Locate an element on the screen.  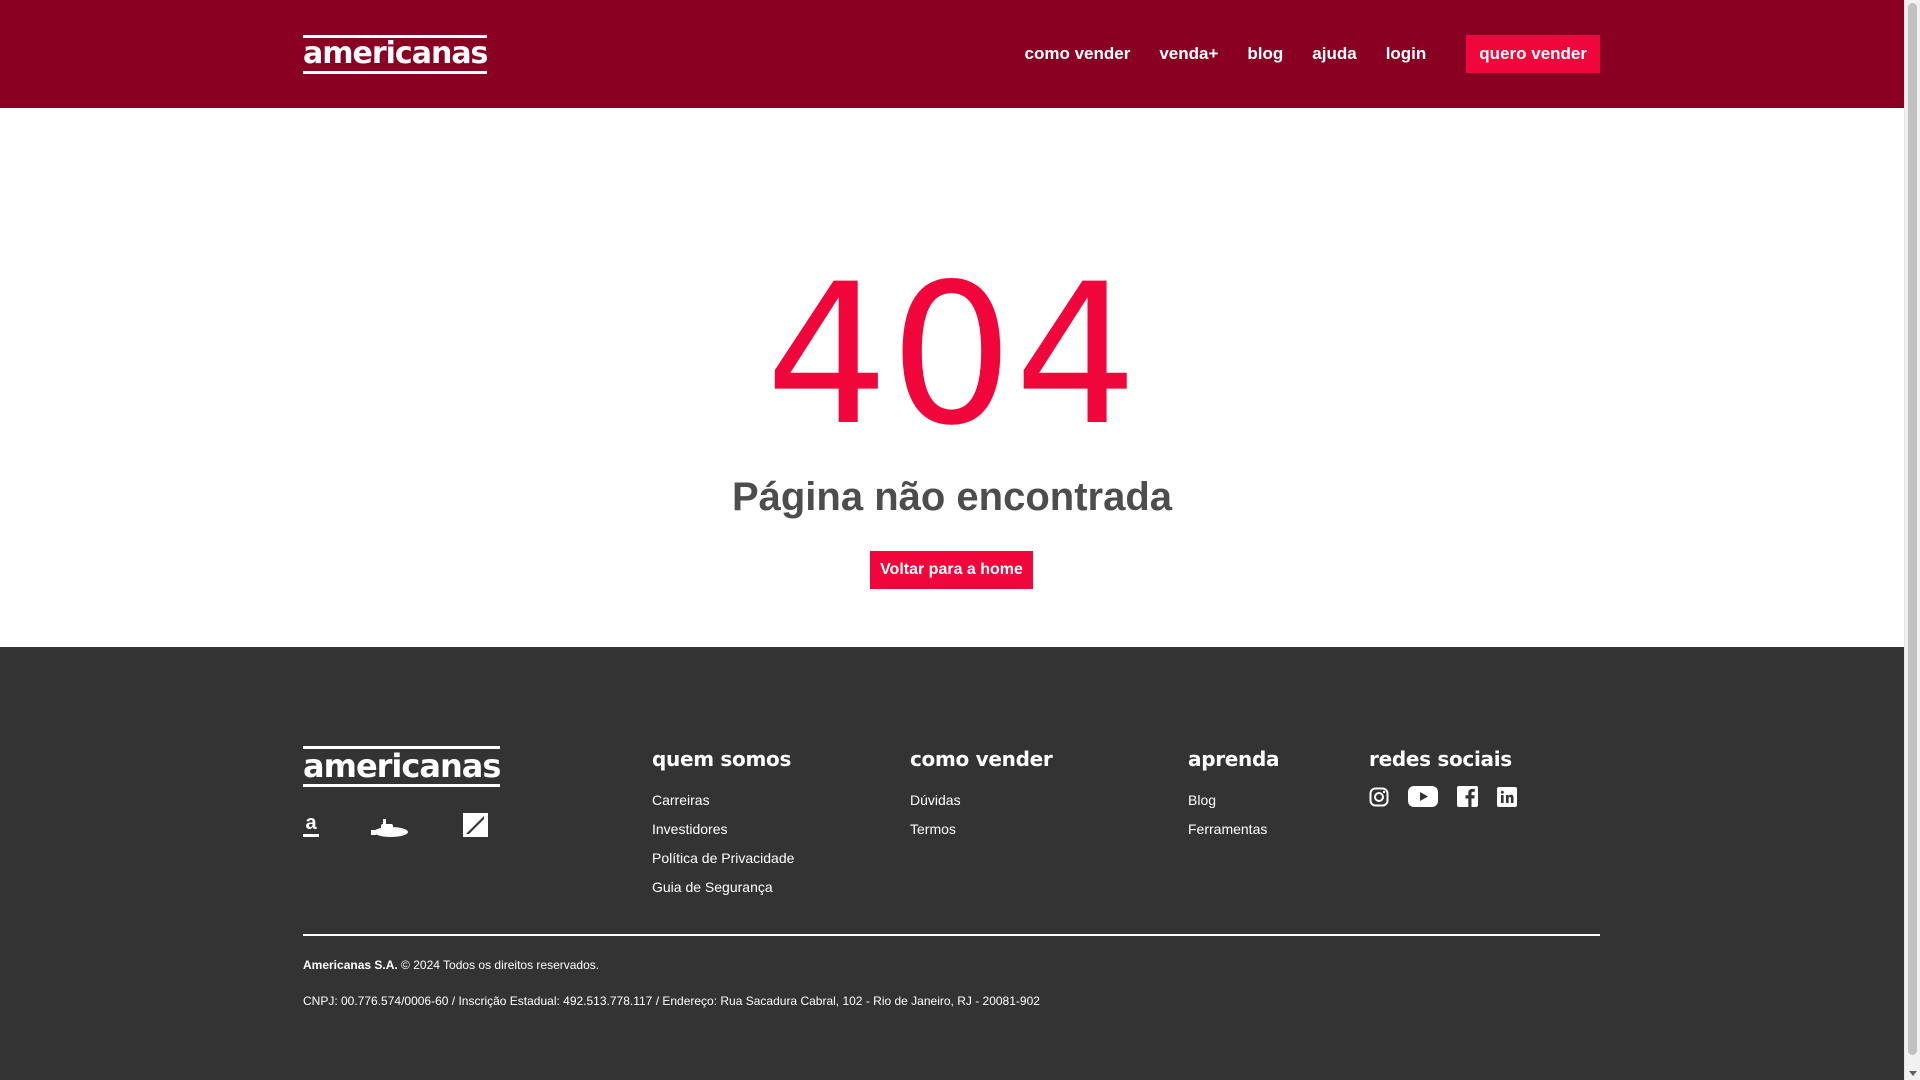
scrollbar-thumb is located at coordinates (1912, 529).